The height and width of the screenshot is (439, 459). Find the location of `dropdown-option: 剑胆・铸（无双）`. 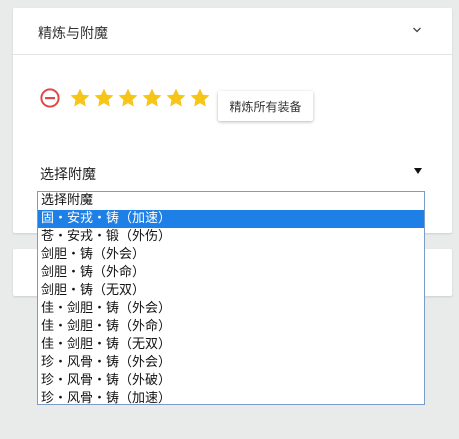

dropdown-option: 剑胆・铸（无双） is located at coordinates (231, 291).